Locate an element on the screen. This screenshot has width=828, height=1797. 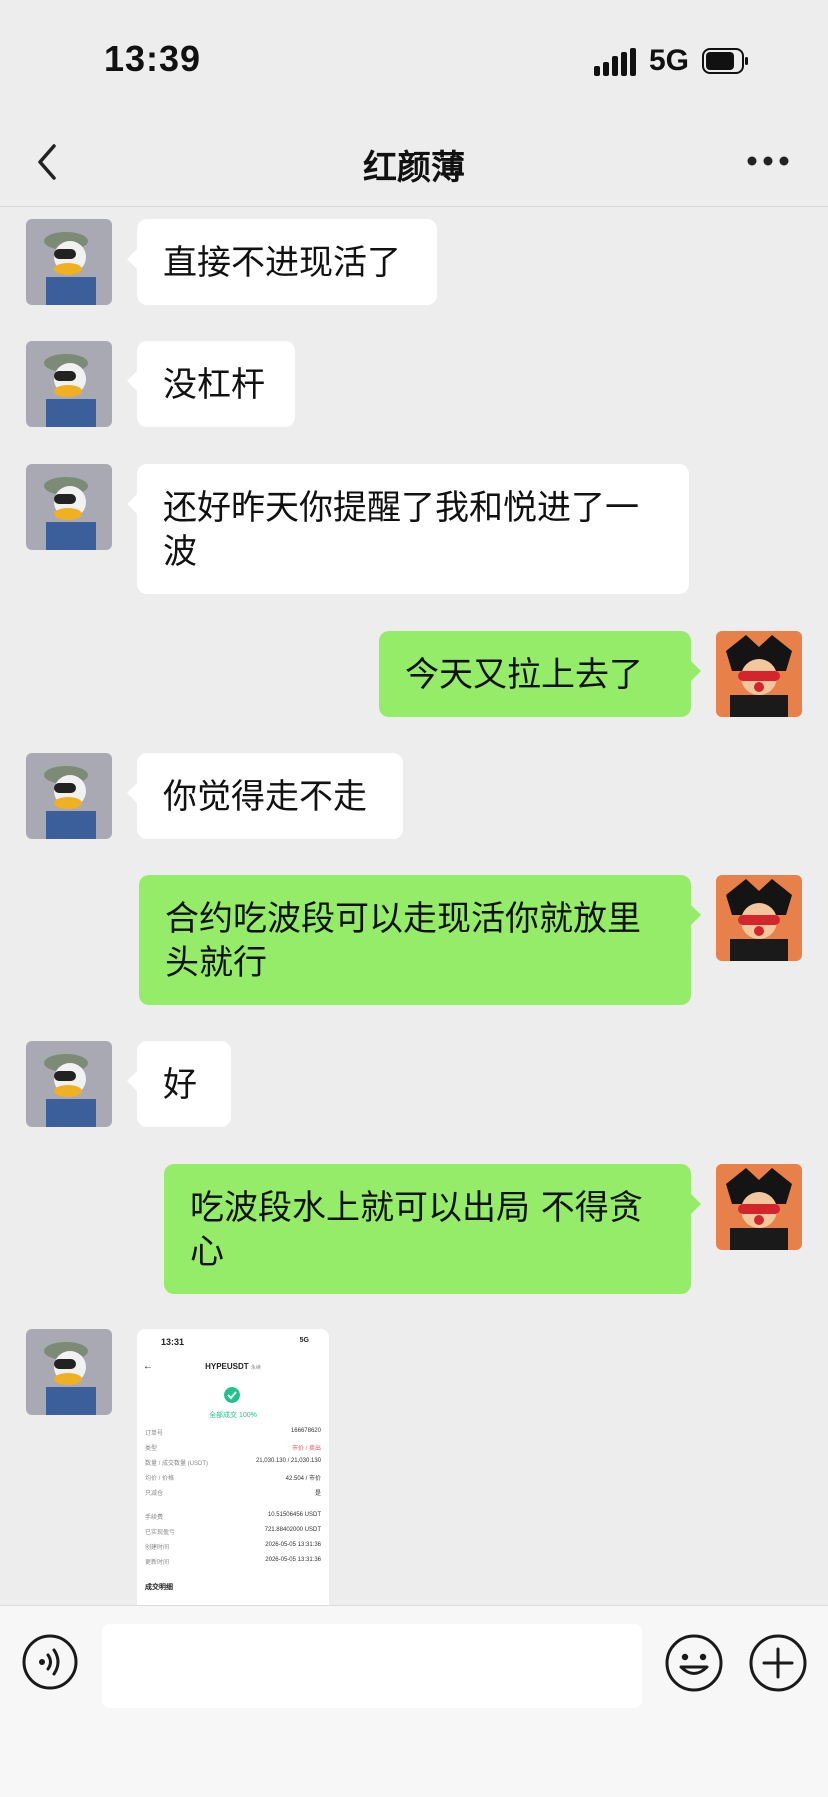
image-row: 手续费 10.51506456 USDT is located at coordinates (233, 1516).